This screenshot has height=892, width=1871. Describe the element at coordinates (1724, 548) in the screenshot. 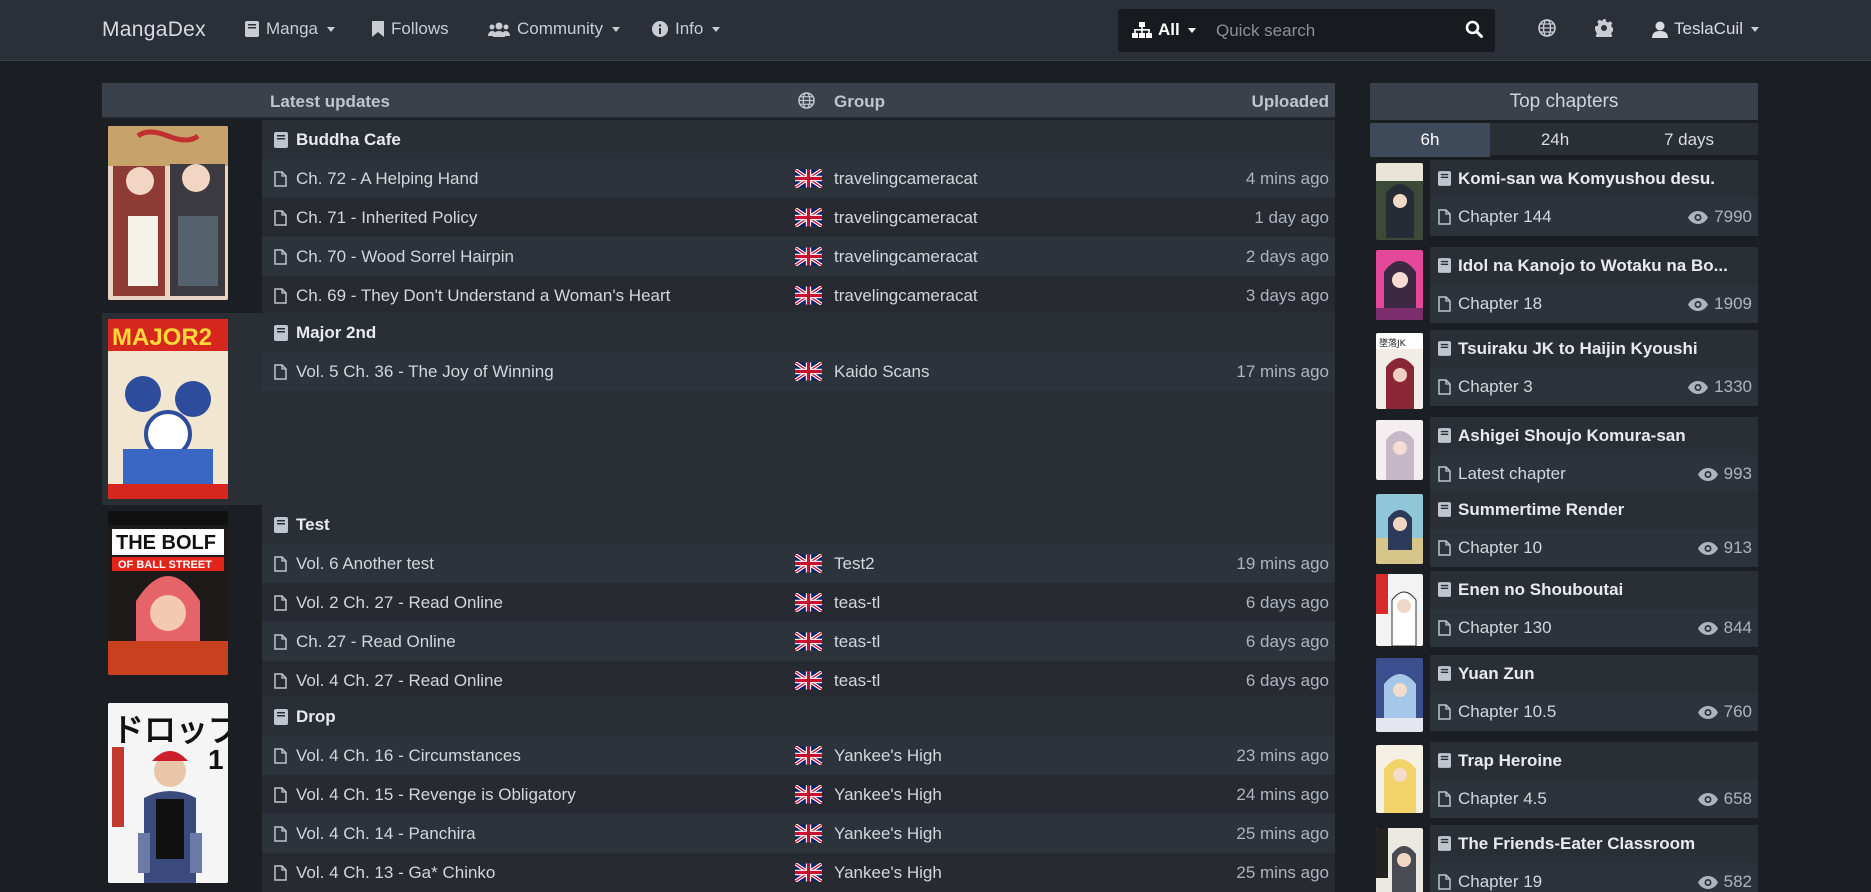

I see `view-count: 913` at that location.